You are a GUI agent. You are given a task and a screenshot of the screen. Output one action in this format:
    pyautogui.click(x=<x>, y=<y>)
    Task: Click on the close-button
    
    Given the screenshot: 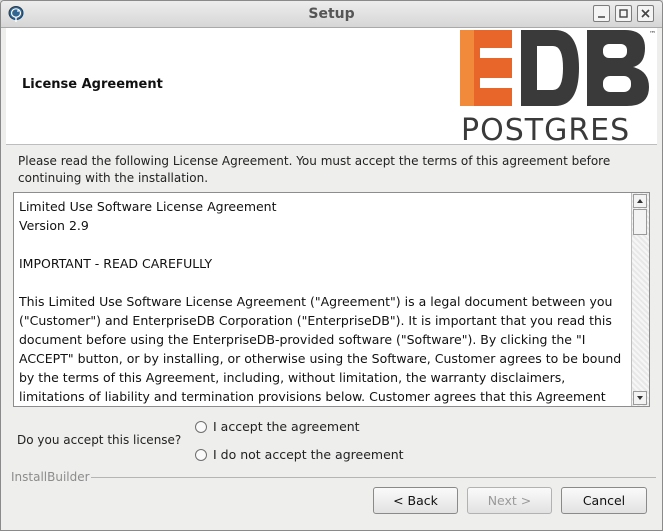 What is the action you would take?
    pyautogui.click(x=645, y=13)
    